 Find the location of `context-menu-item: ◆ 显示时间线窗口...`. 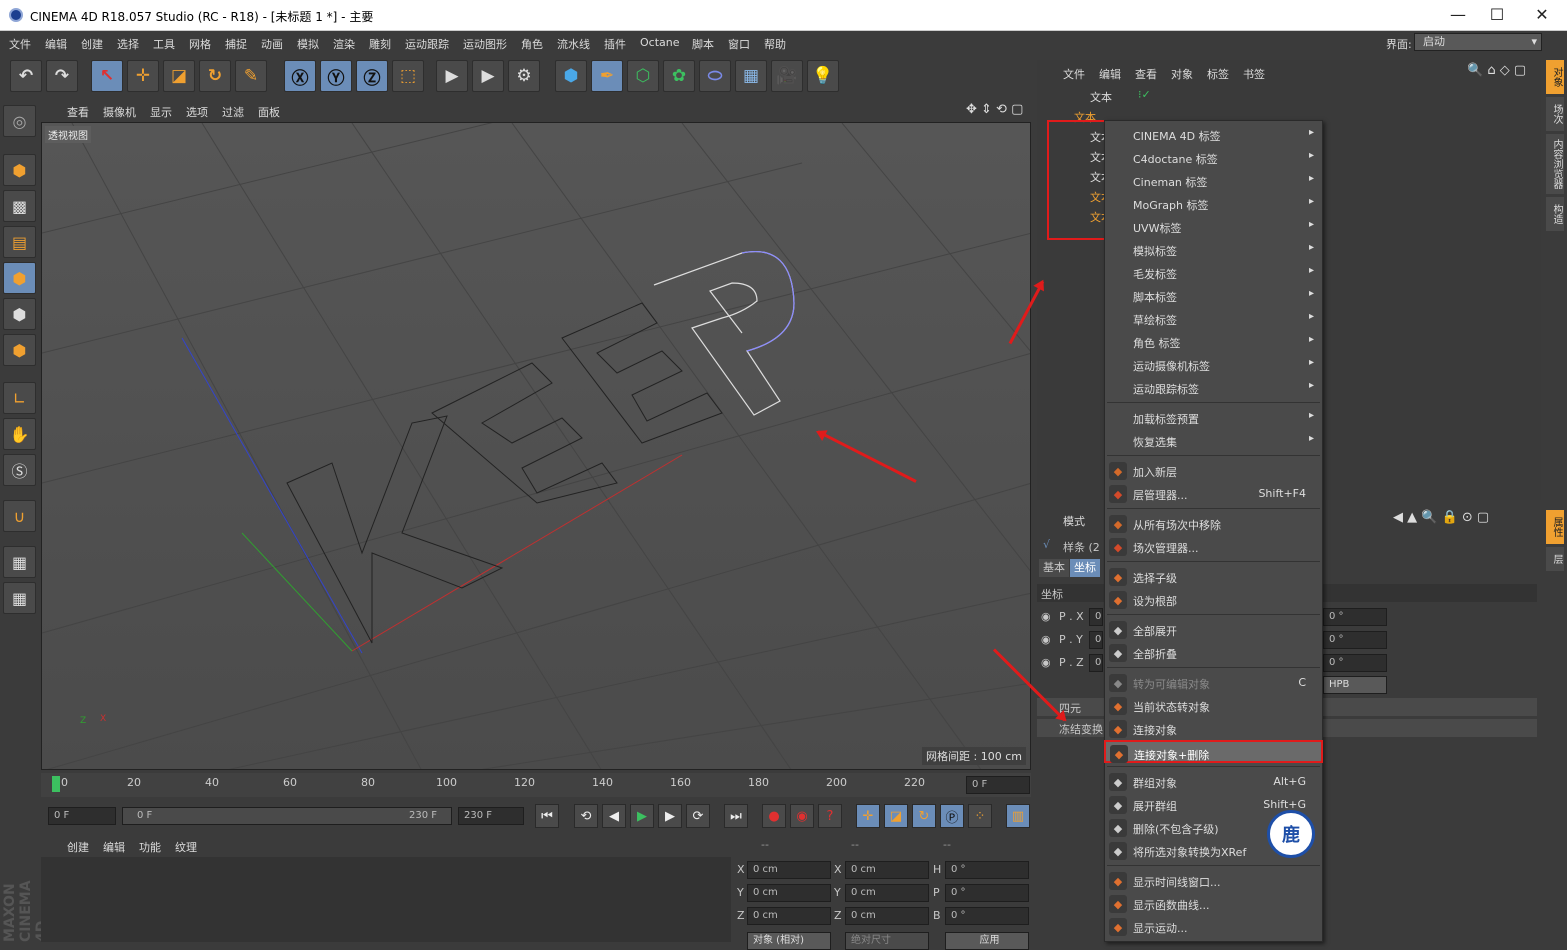

context-menu-item: ◆ 显示时间线窗口... is located at coordinates (1213, 880).